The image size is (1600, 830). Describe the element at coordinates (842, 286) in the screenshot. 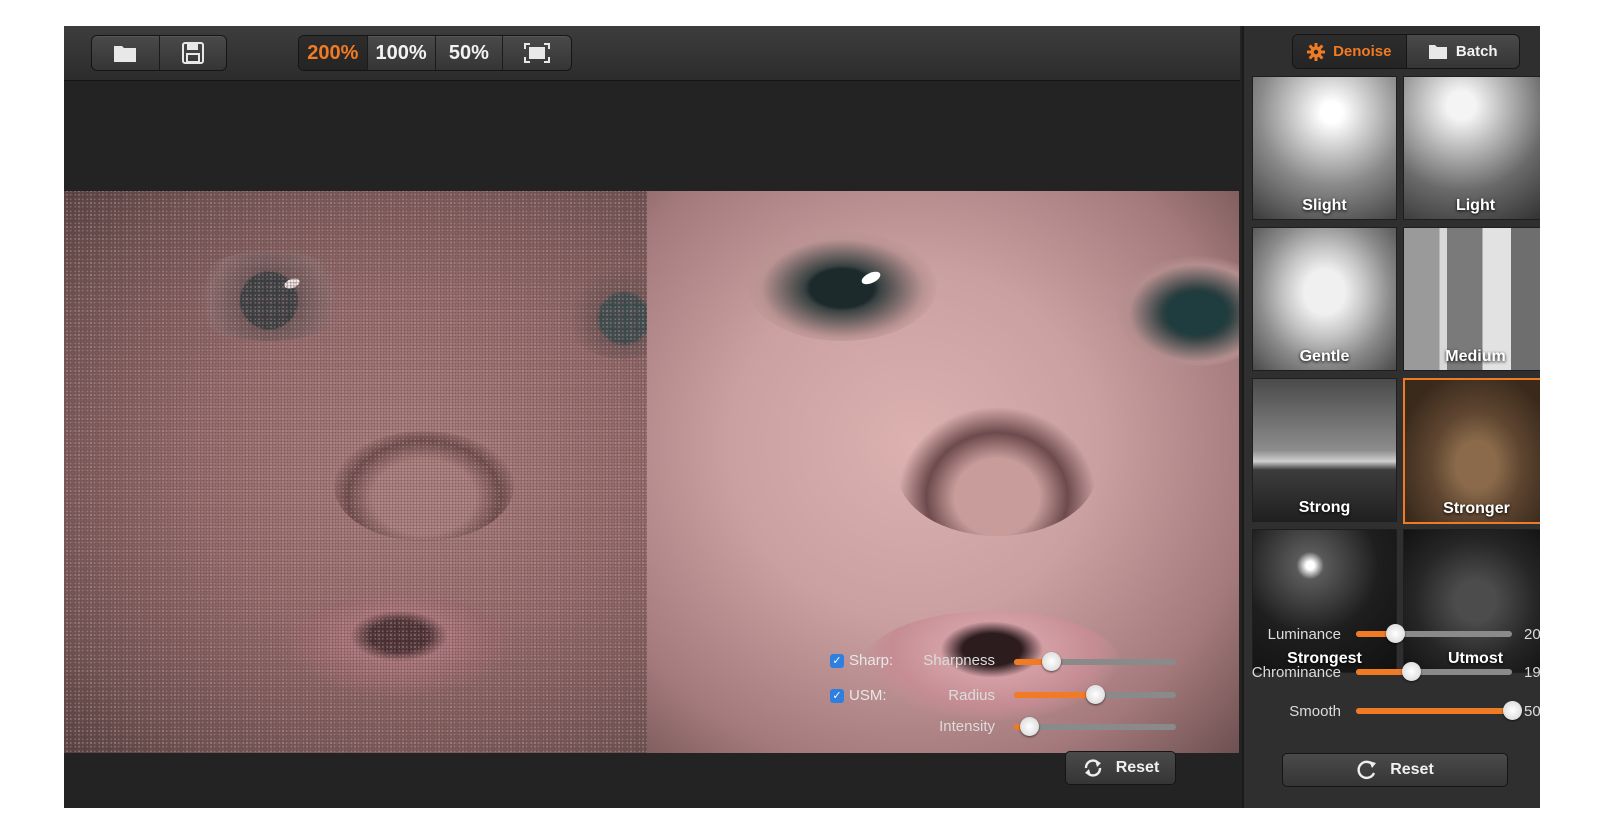

I see `left-eye` at that location.